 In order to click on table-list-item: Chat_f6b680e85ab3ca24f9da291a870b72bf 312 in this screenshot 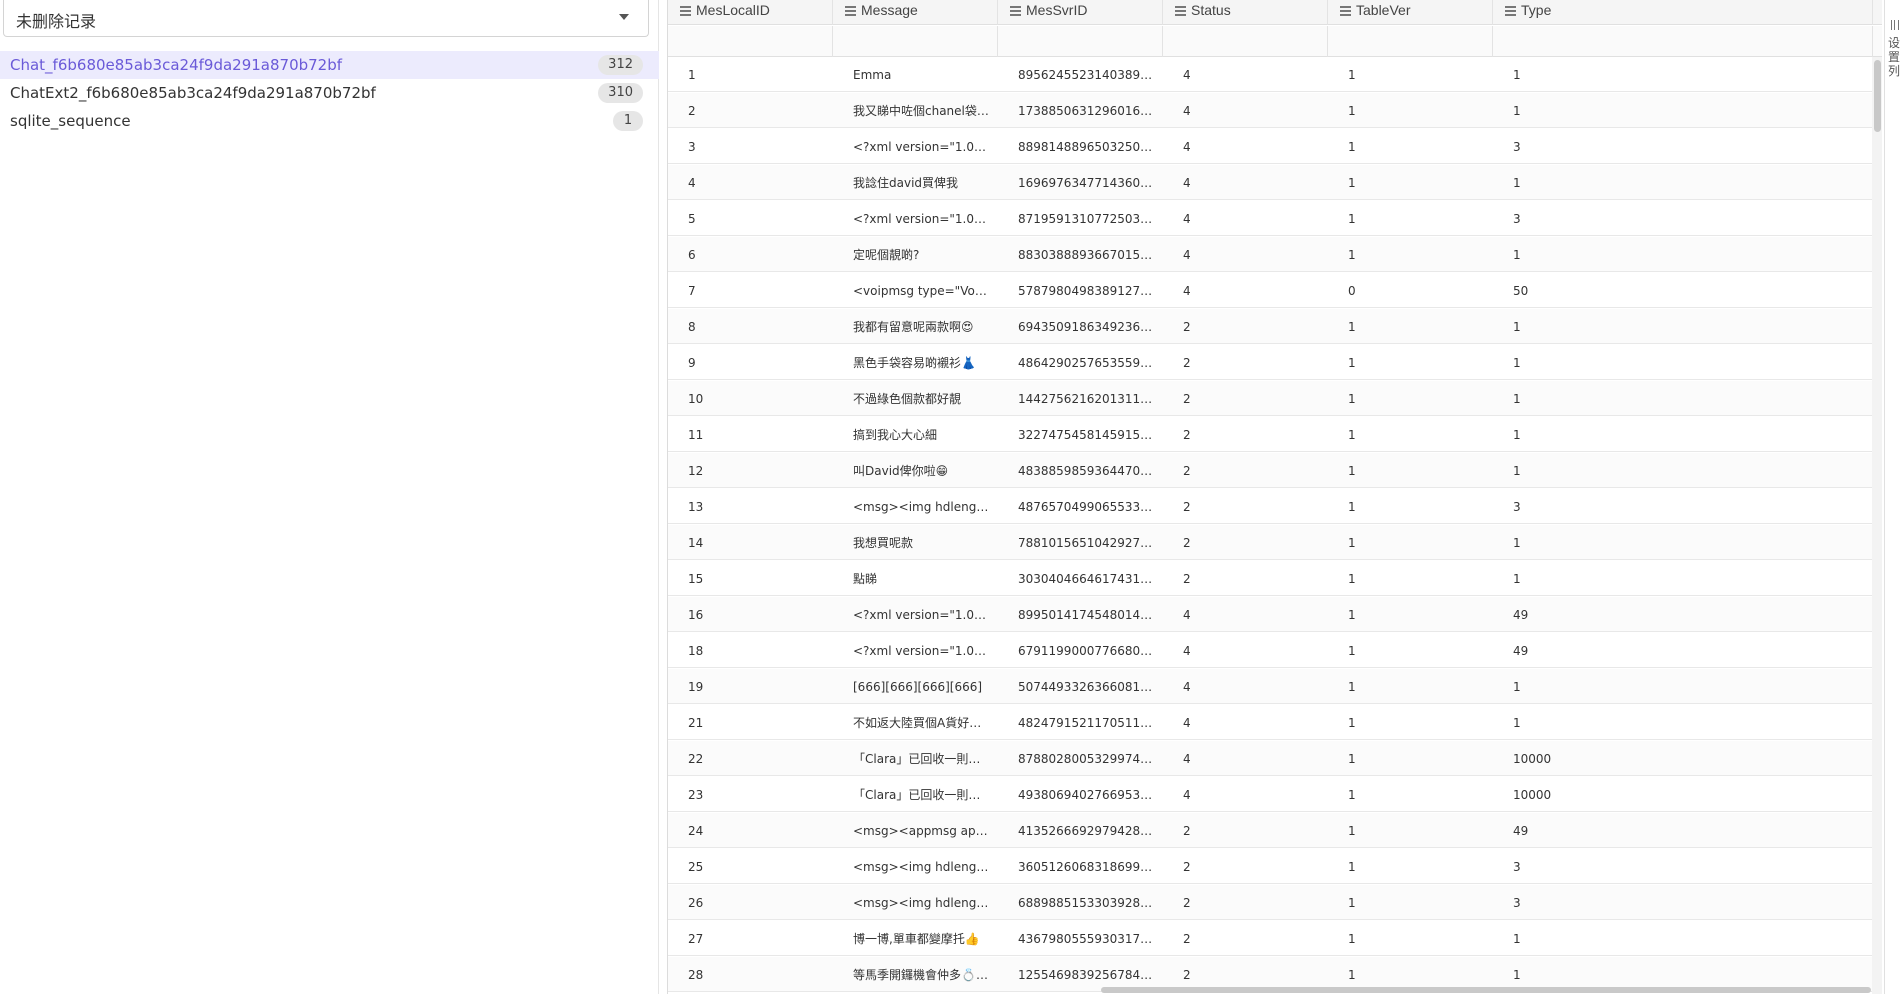, I will do `click(329, 65)`.